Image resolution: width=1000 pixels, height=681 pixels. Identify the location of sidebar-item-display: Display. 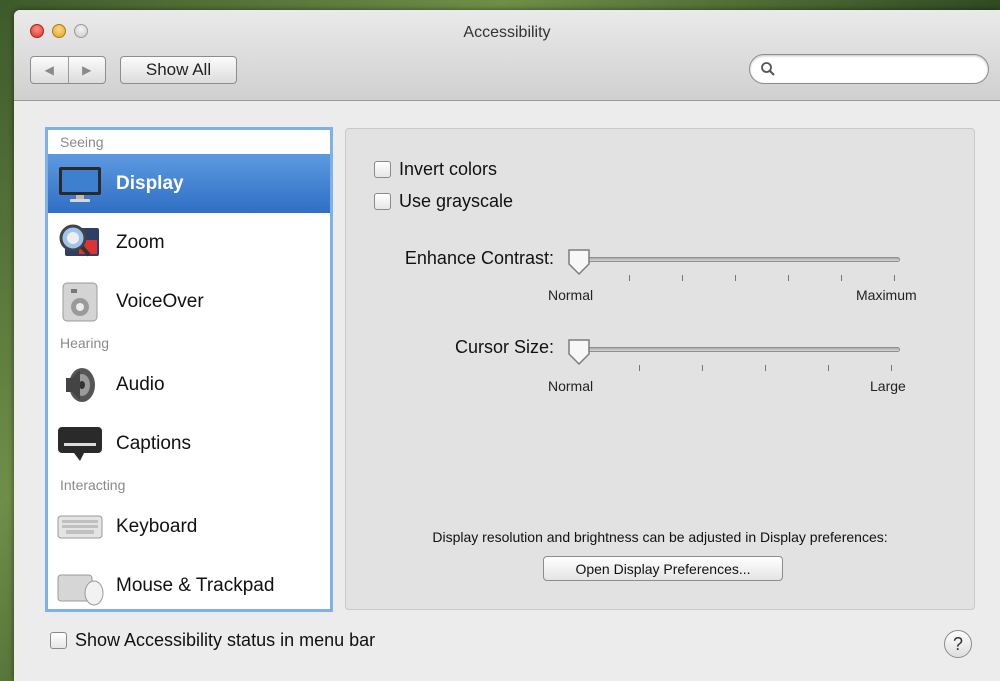
(189, 183).